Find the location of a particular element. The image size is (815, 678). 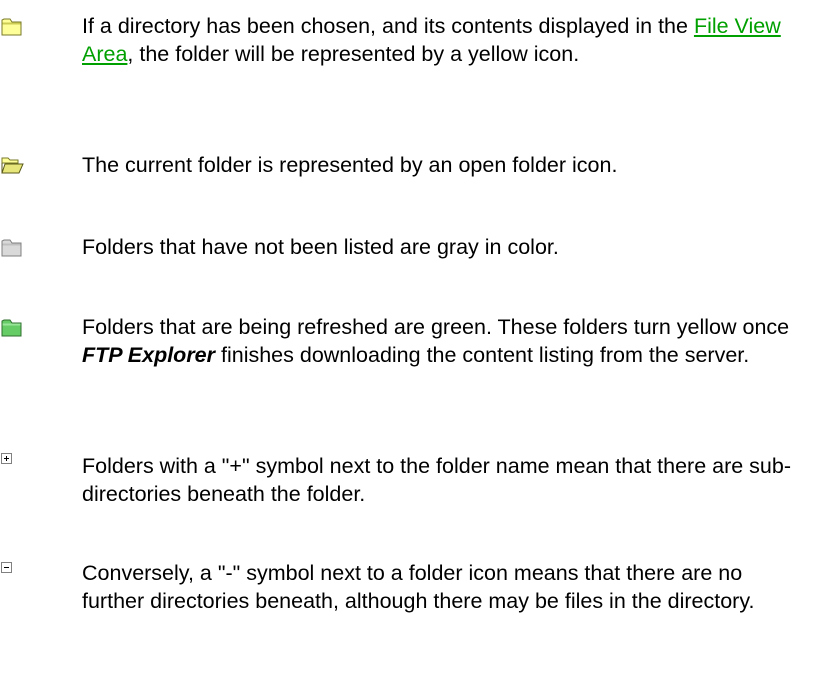

open-folder-icon is located at coordinates (20, 164).